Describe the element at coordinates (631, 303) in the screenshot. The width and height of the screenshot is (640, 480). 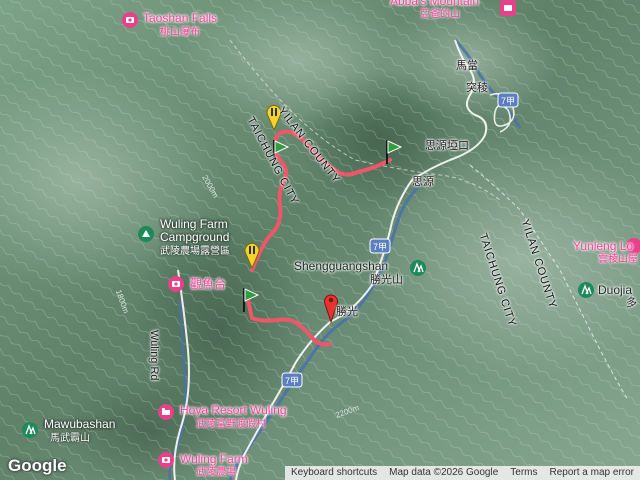
I see `duojia-zh-label: 多` at that location.